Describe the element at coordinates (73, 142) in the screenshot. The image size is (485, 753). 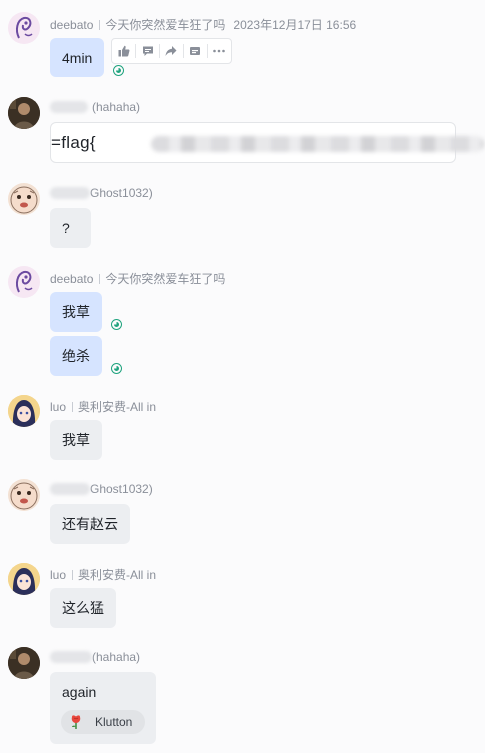
I see `message-text: =flag{` at that location.